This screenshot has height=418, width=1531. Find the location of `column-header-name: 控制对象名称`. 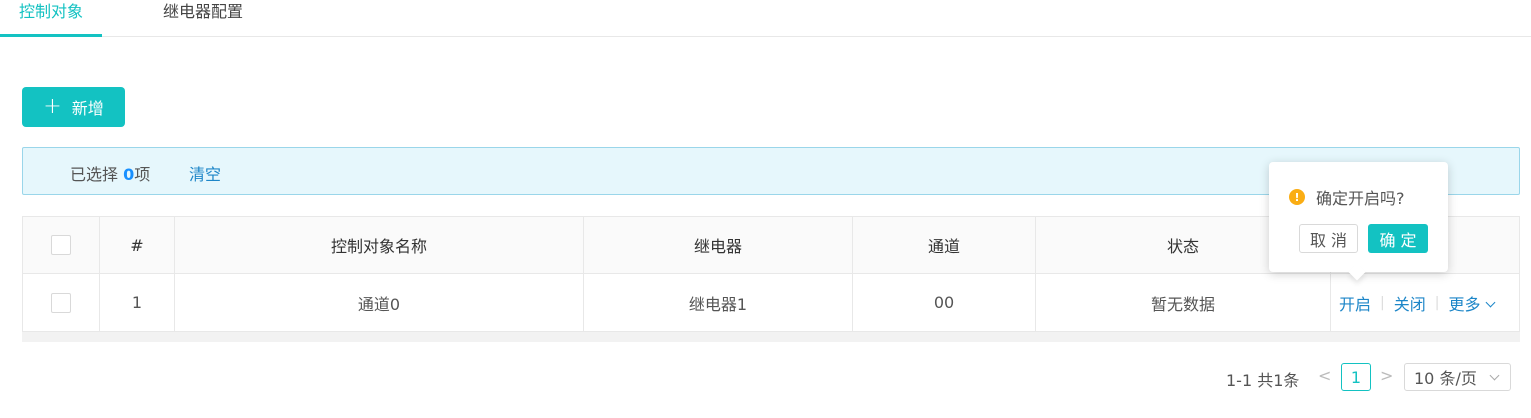

column-header-name: 控制对象名称 is located at coordinates (379, 245).